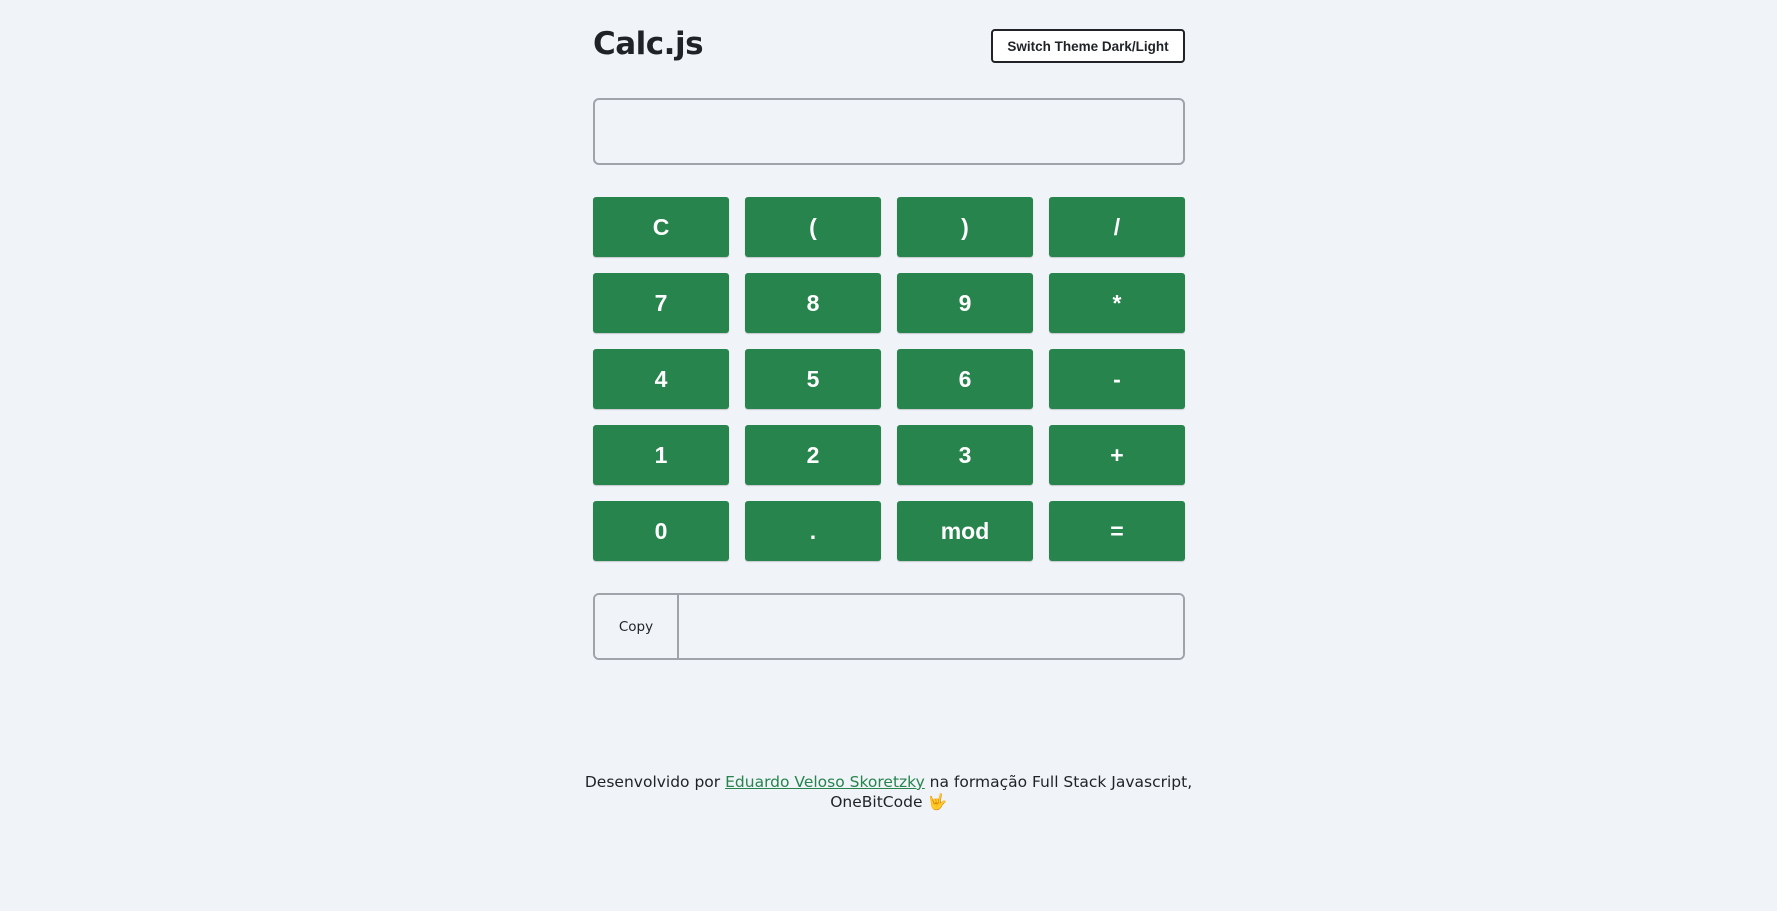 The width and height of the screenshot is (1777, 911). What do you see at coordinates (1058, 782) in the screenshot?
I see `footer-suffix: na formação Full Stack Javascript,` at bounding box center [1058, 782].